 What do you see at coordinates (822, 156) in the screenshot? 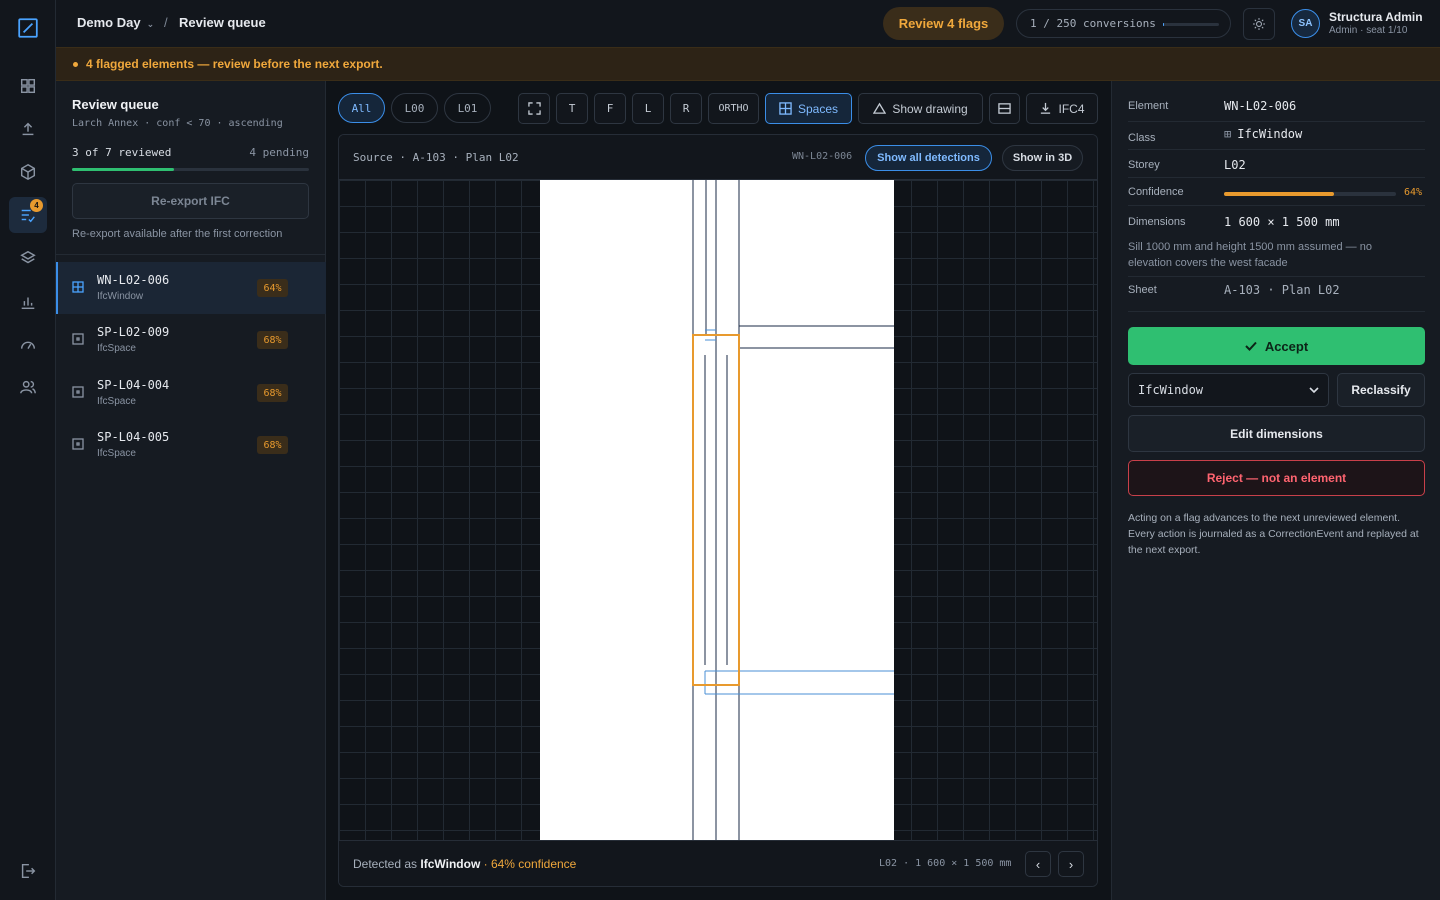
I see `viewer-element-id: WN-L02-006` at bounding box center [822, 156].